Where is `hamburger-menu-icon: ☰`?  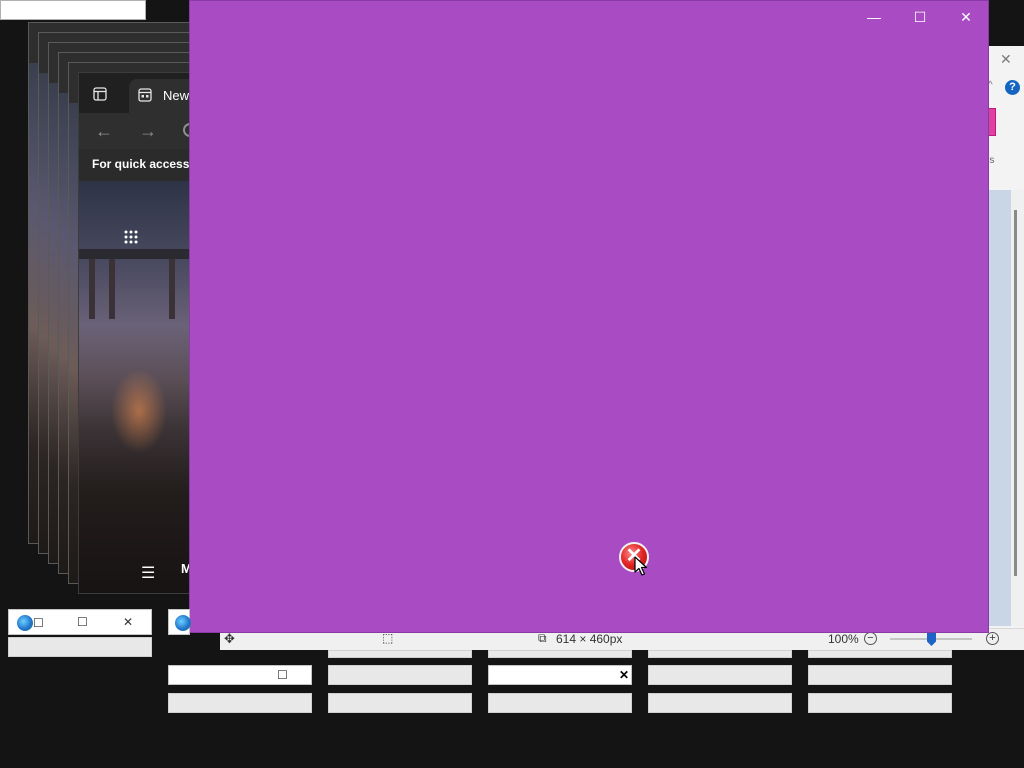
hamburger-menu-icon: ☰ is located at coordinates (148, 573).